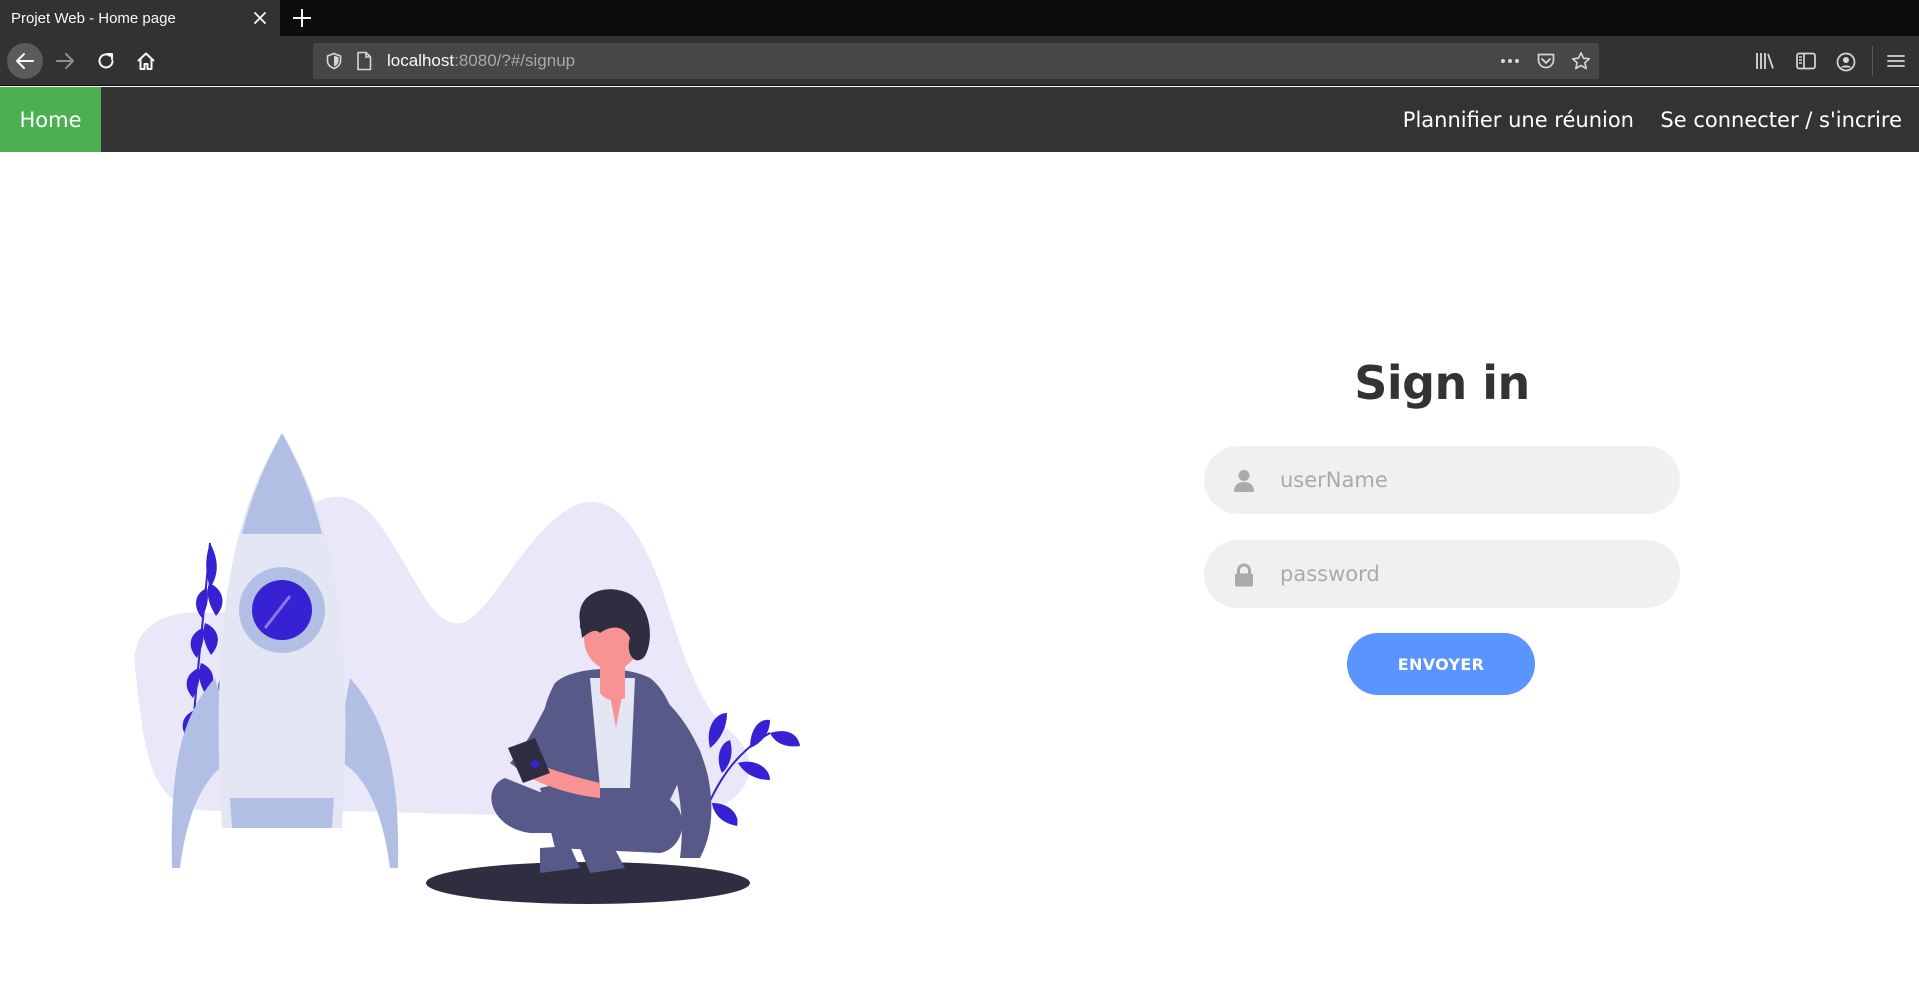  I want to click on nav-home-link: Home, so click(50, 119).